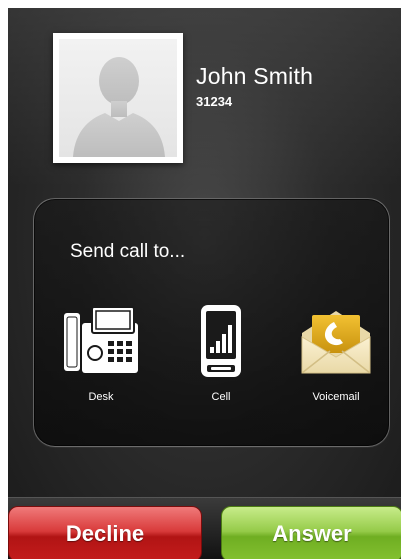 The height and width of the screenshot is (559, 411). I want to click on voicemail-icon, so click(336, 343).